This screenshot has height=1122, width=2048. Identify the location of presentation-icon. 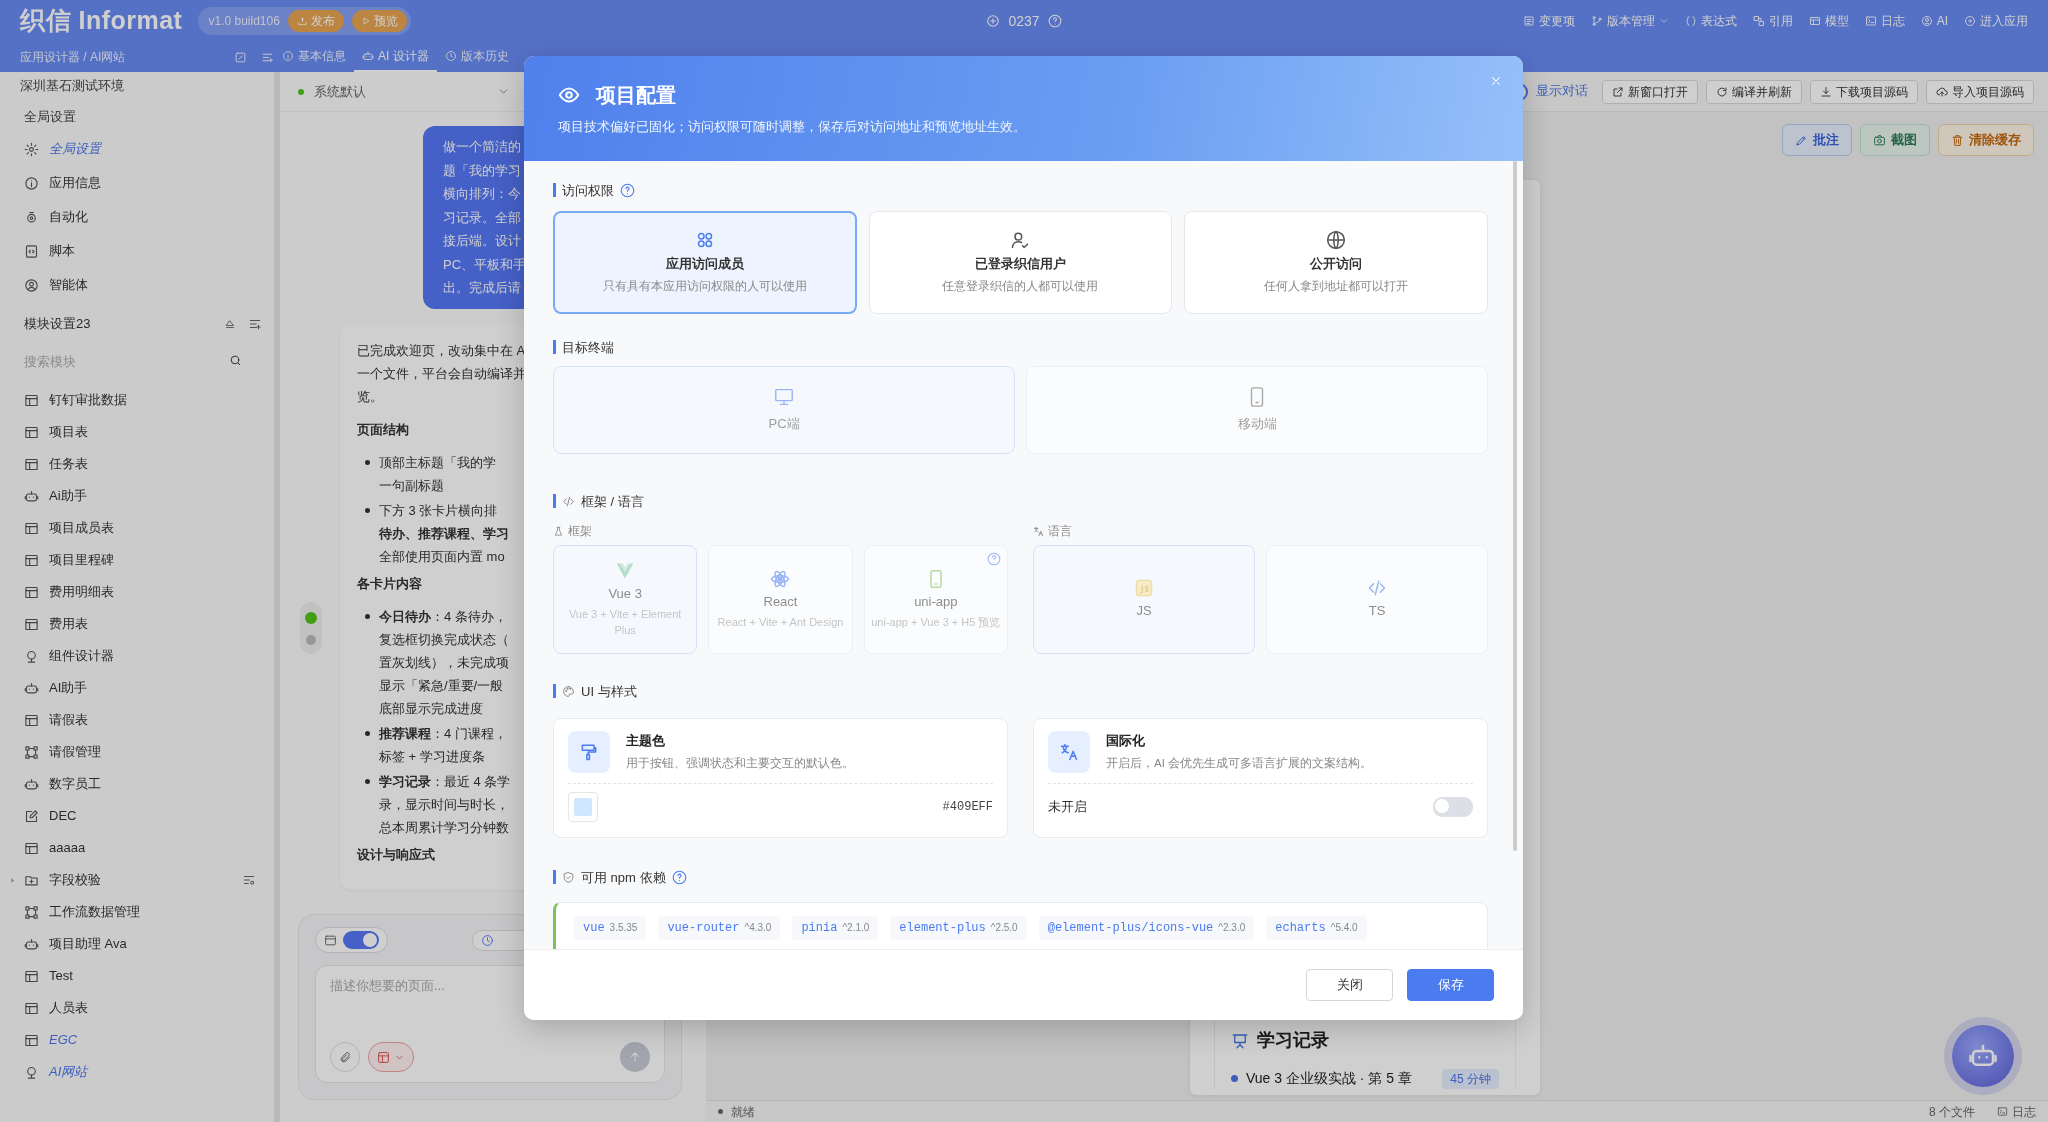
(1240, 1040).